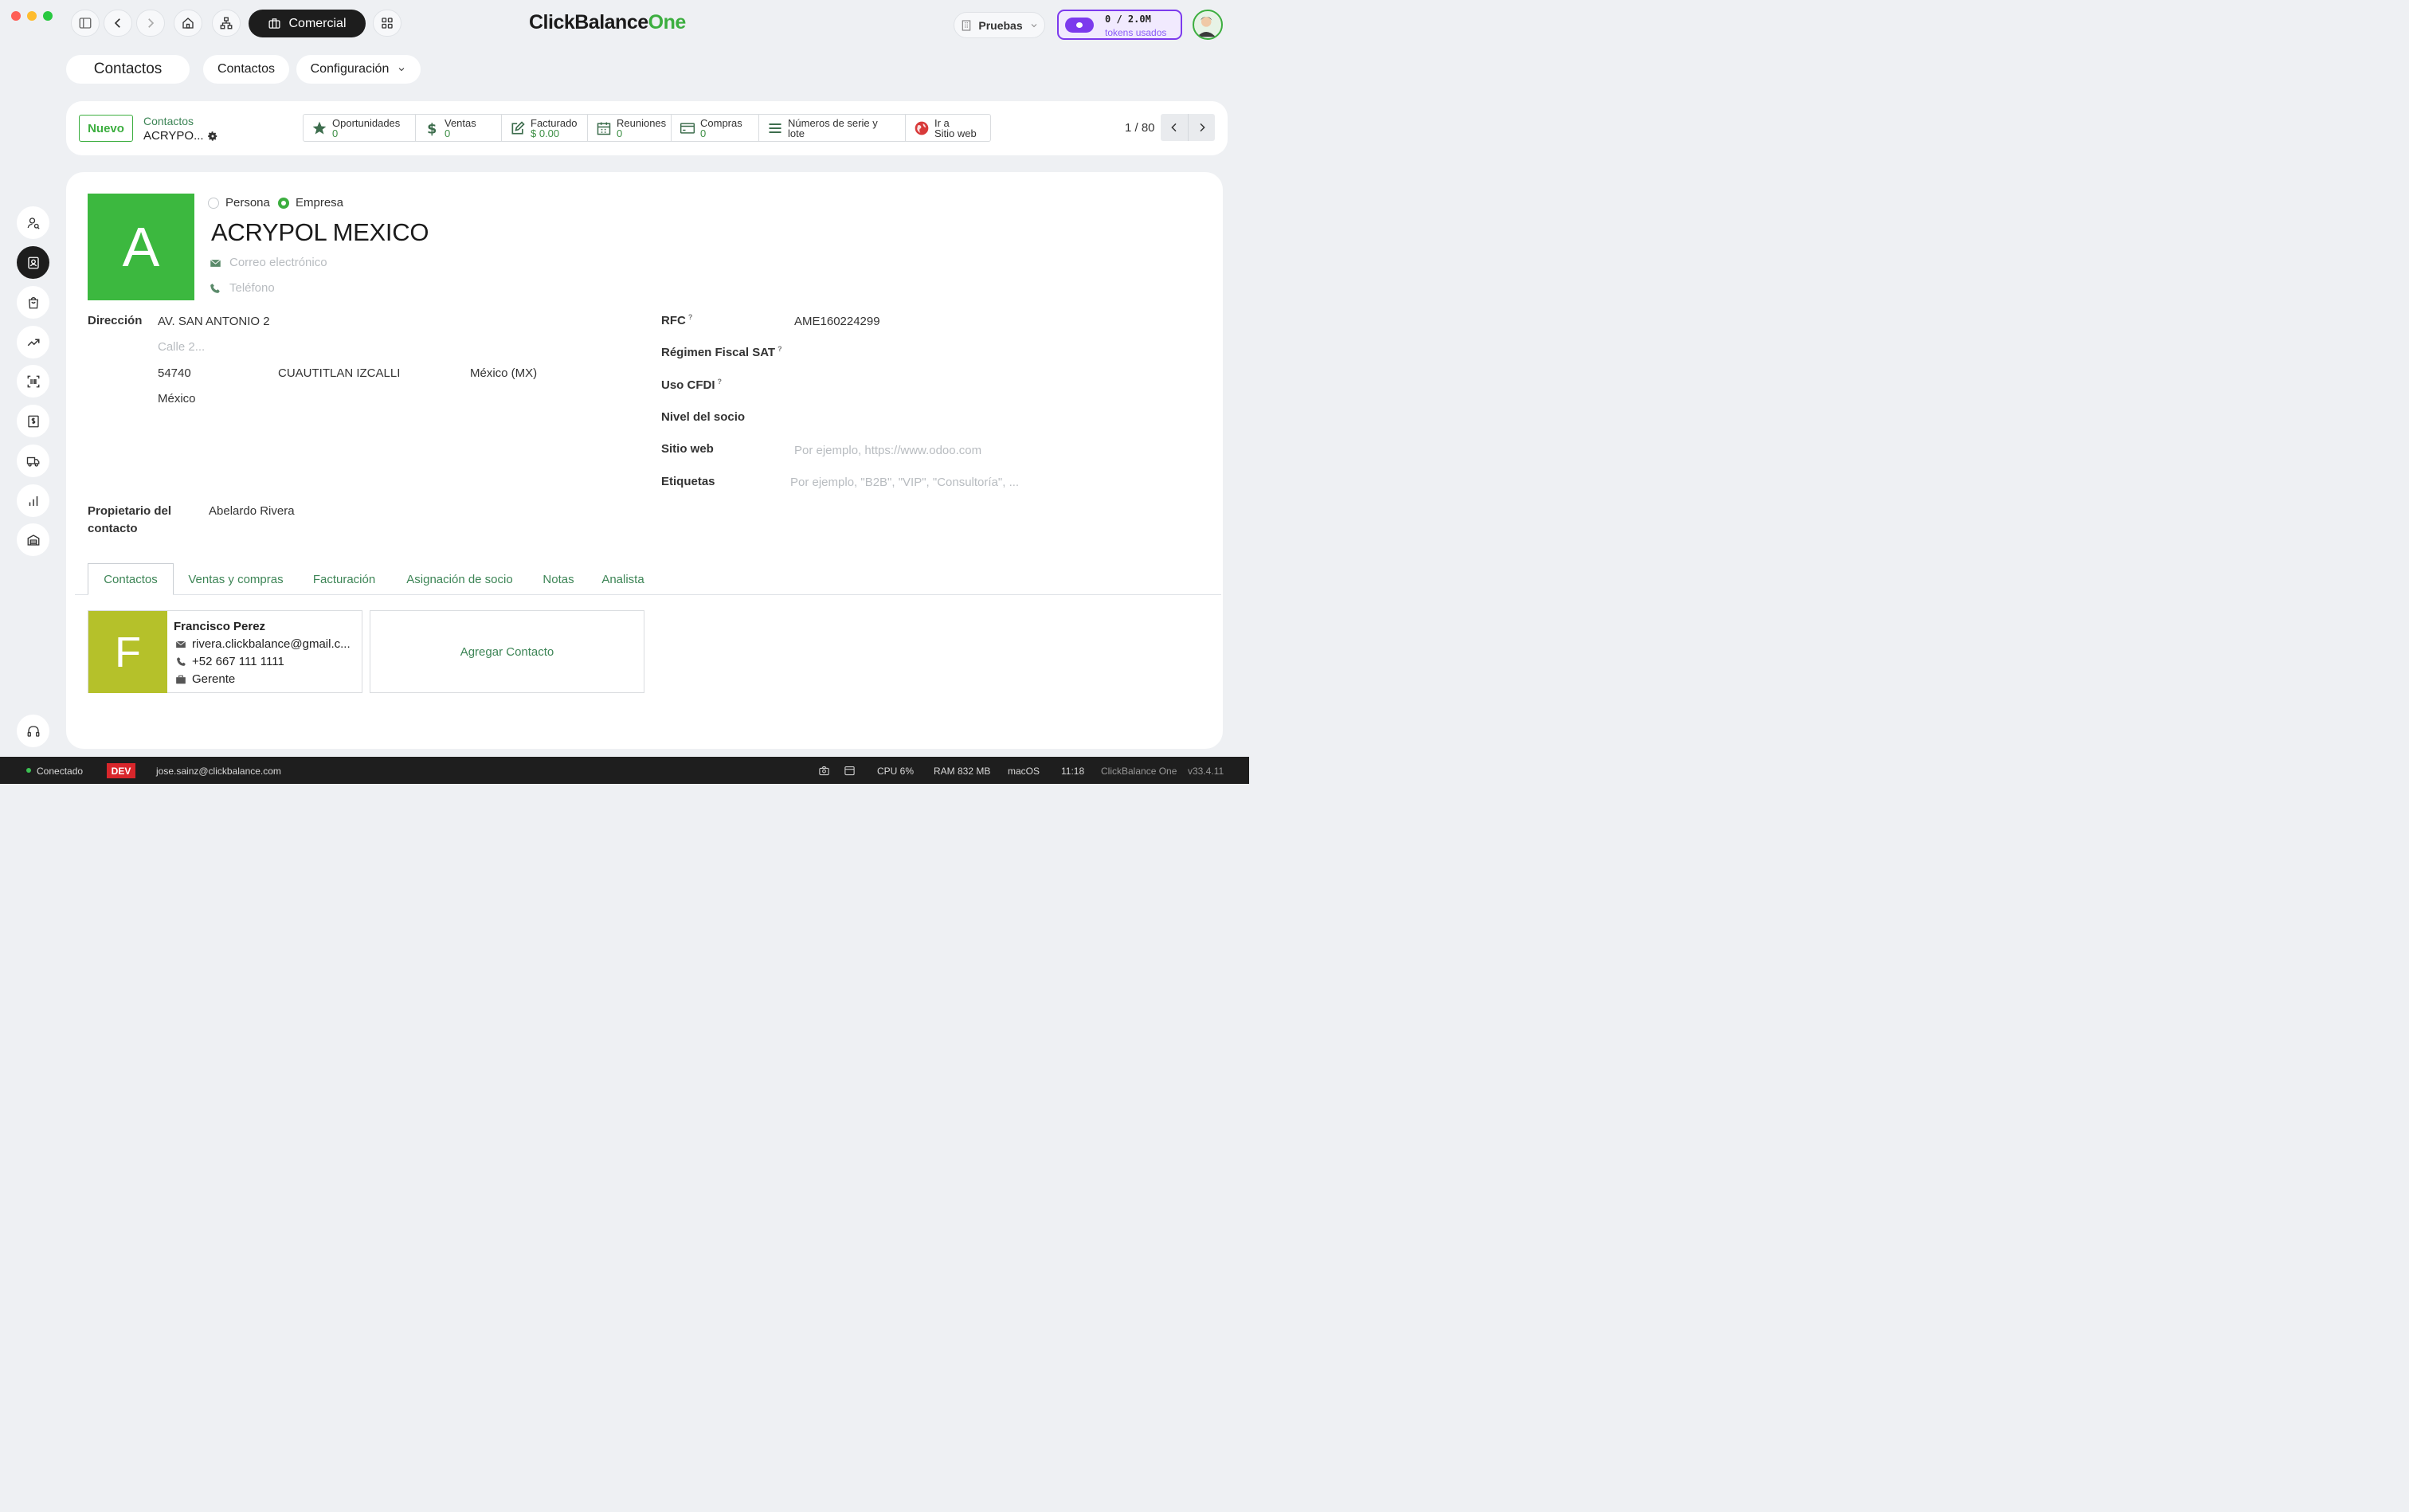  Describe the element at coordinates (1174, 128) in the screenshot. I see `pager-prev-button` at that location.